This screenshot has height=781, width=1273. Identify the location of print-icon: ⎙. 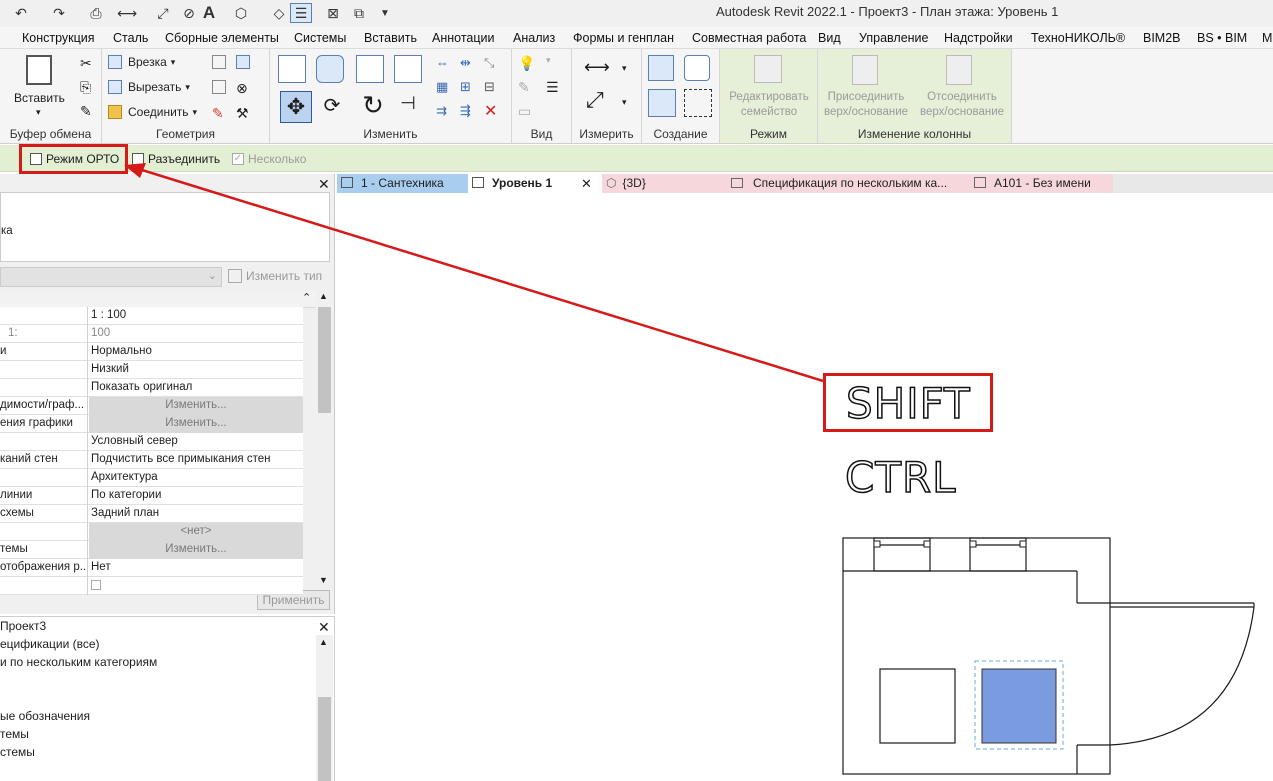
(96, 13).